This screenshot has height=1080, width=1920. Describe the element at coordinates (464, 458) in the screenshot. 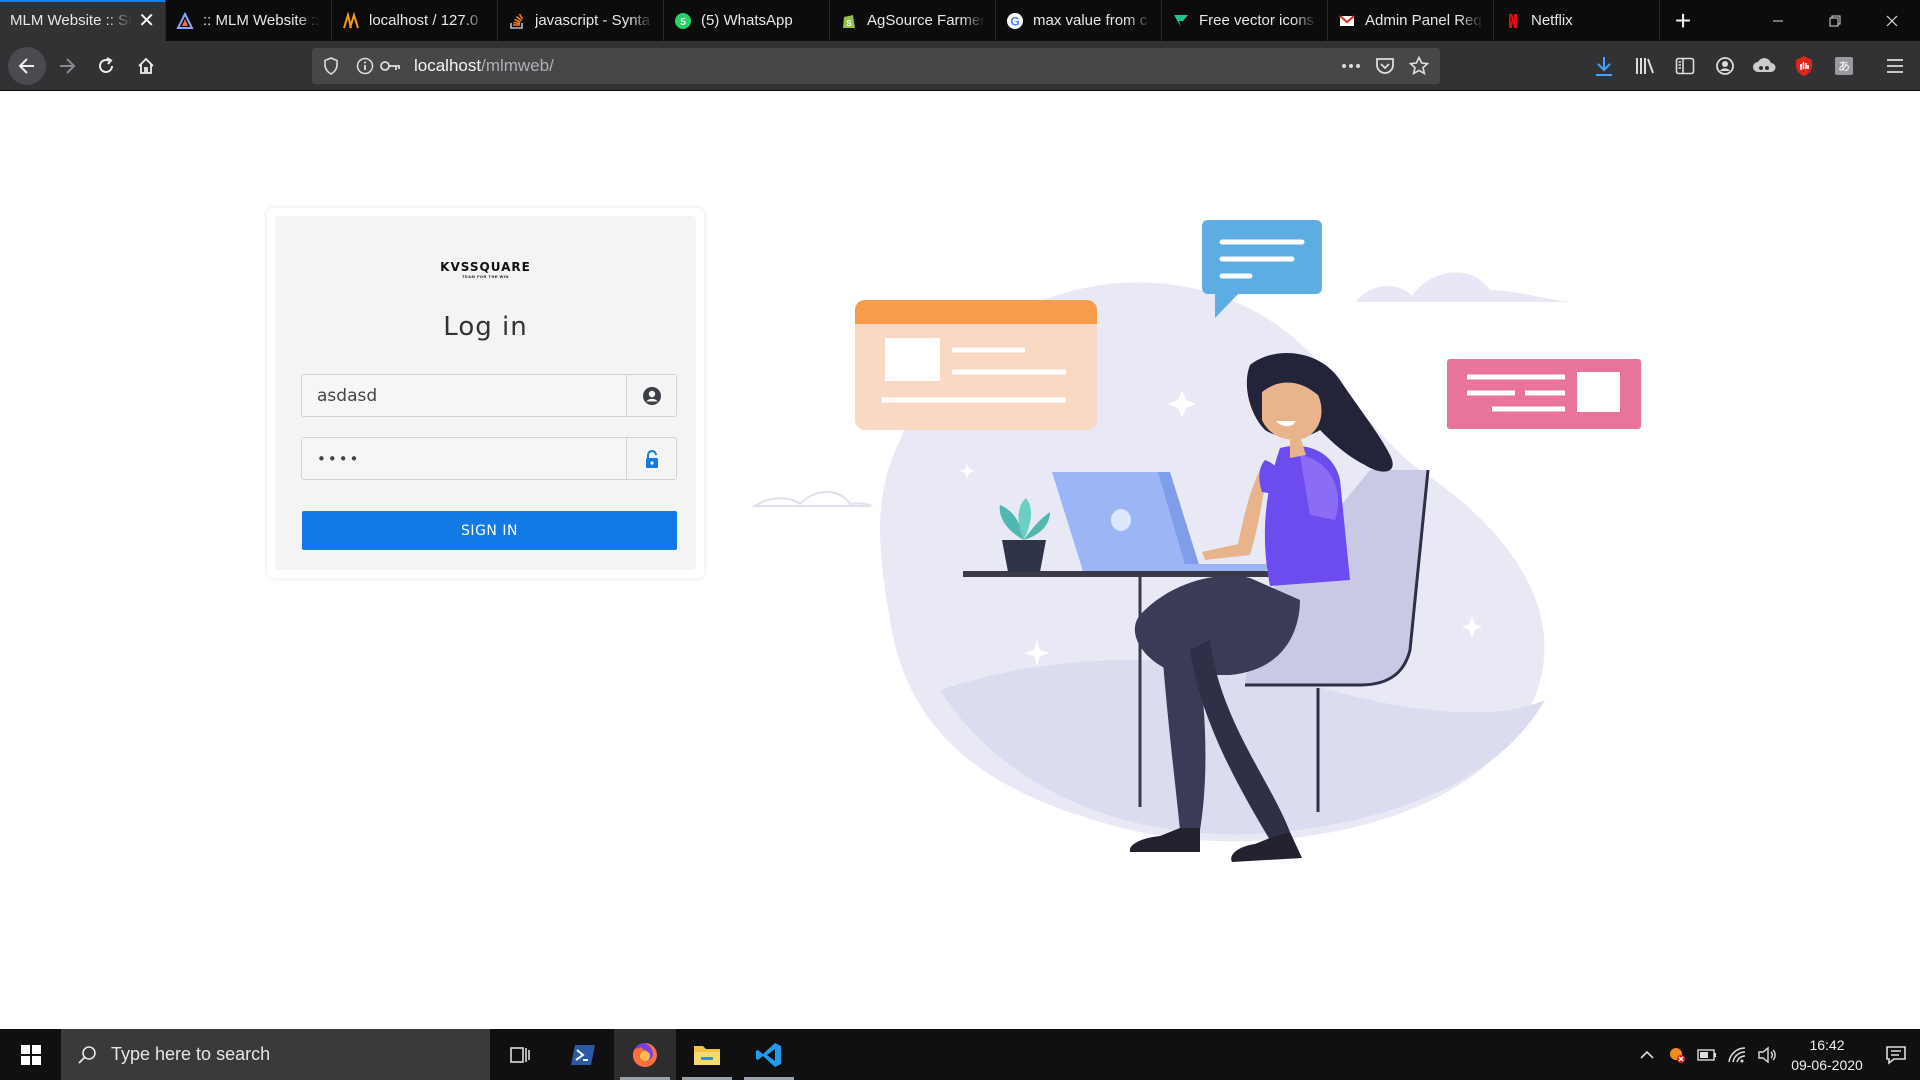

I see `password-input` at that location.